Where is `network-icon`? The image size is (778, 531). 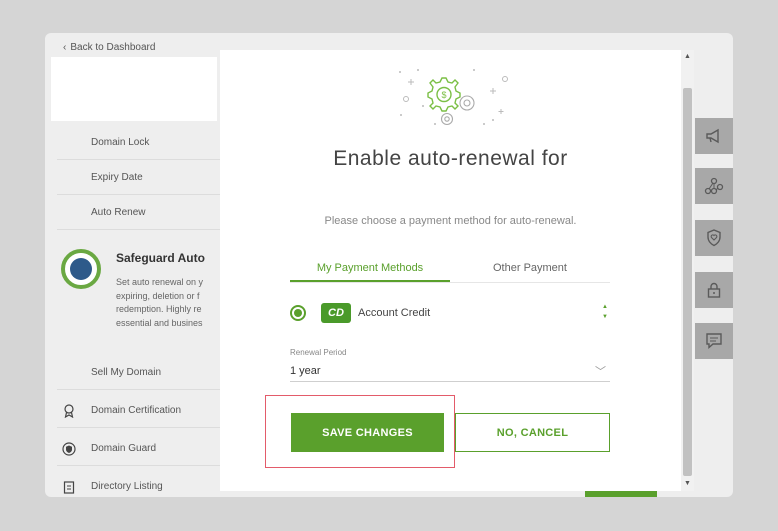 network-icon is located at coordinates (714, 186).